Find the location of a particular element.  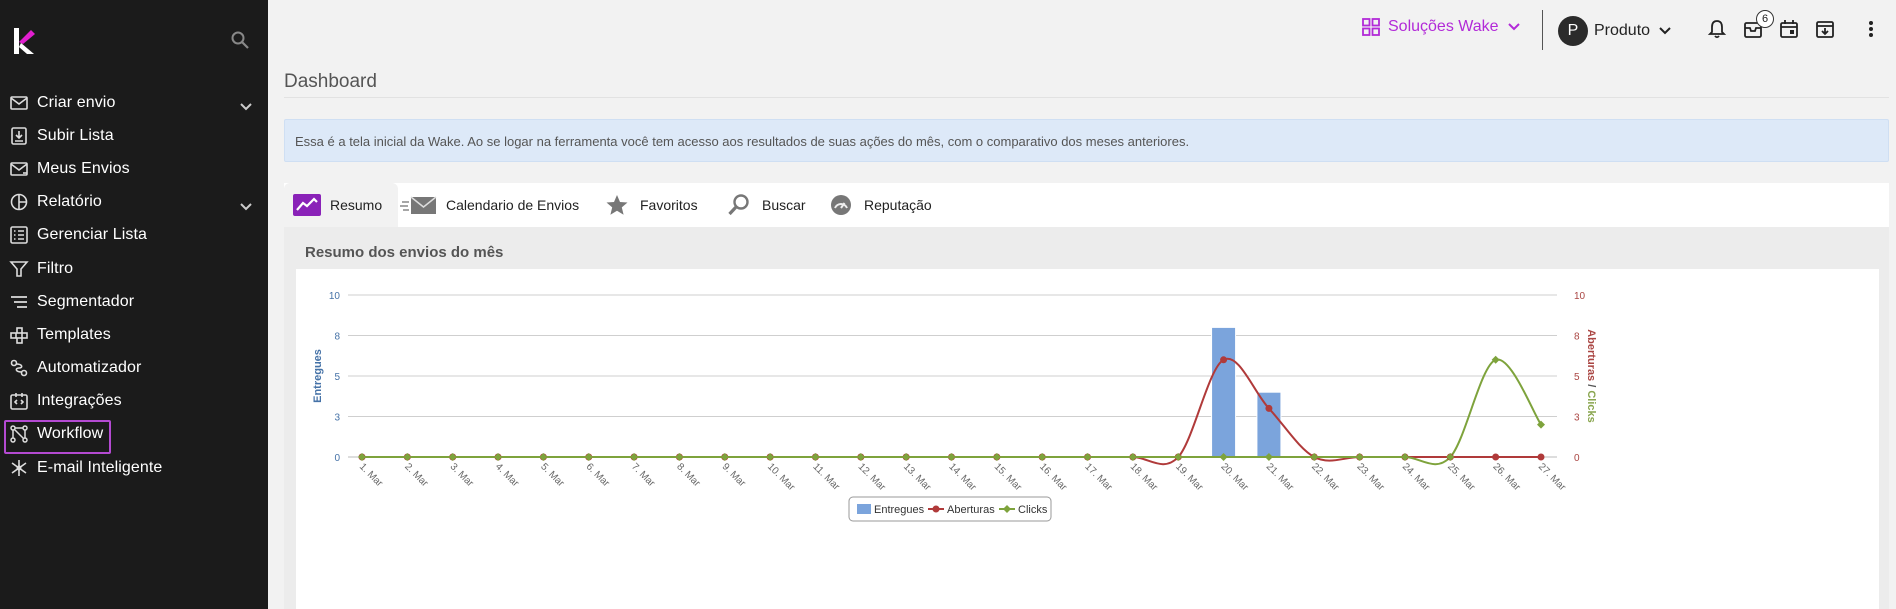

y-axis-title-part: / is located at coordinates (1591, 385).